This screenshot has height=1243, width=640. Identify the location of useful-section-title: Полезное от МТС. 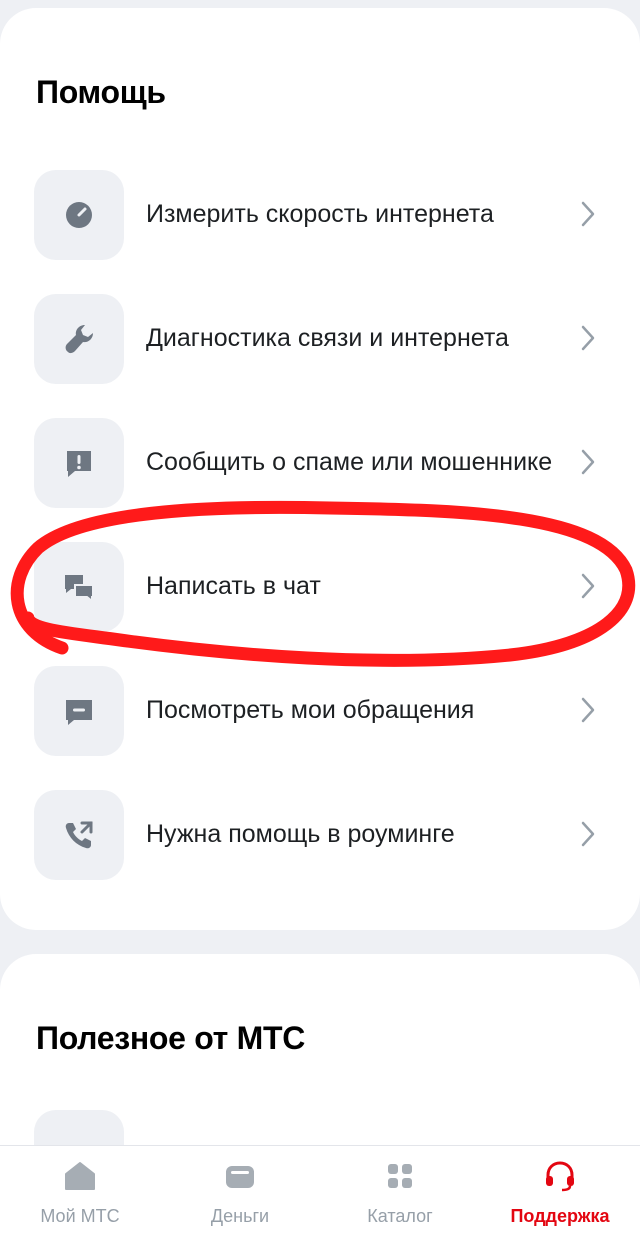
(171, 1038).